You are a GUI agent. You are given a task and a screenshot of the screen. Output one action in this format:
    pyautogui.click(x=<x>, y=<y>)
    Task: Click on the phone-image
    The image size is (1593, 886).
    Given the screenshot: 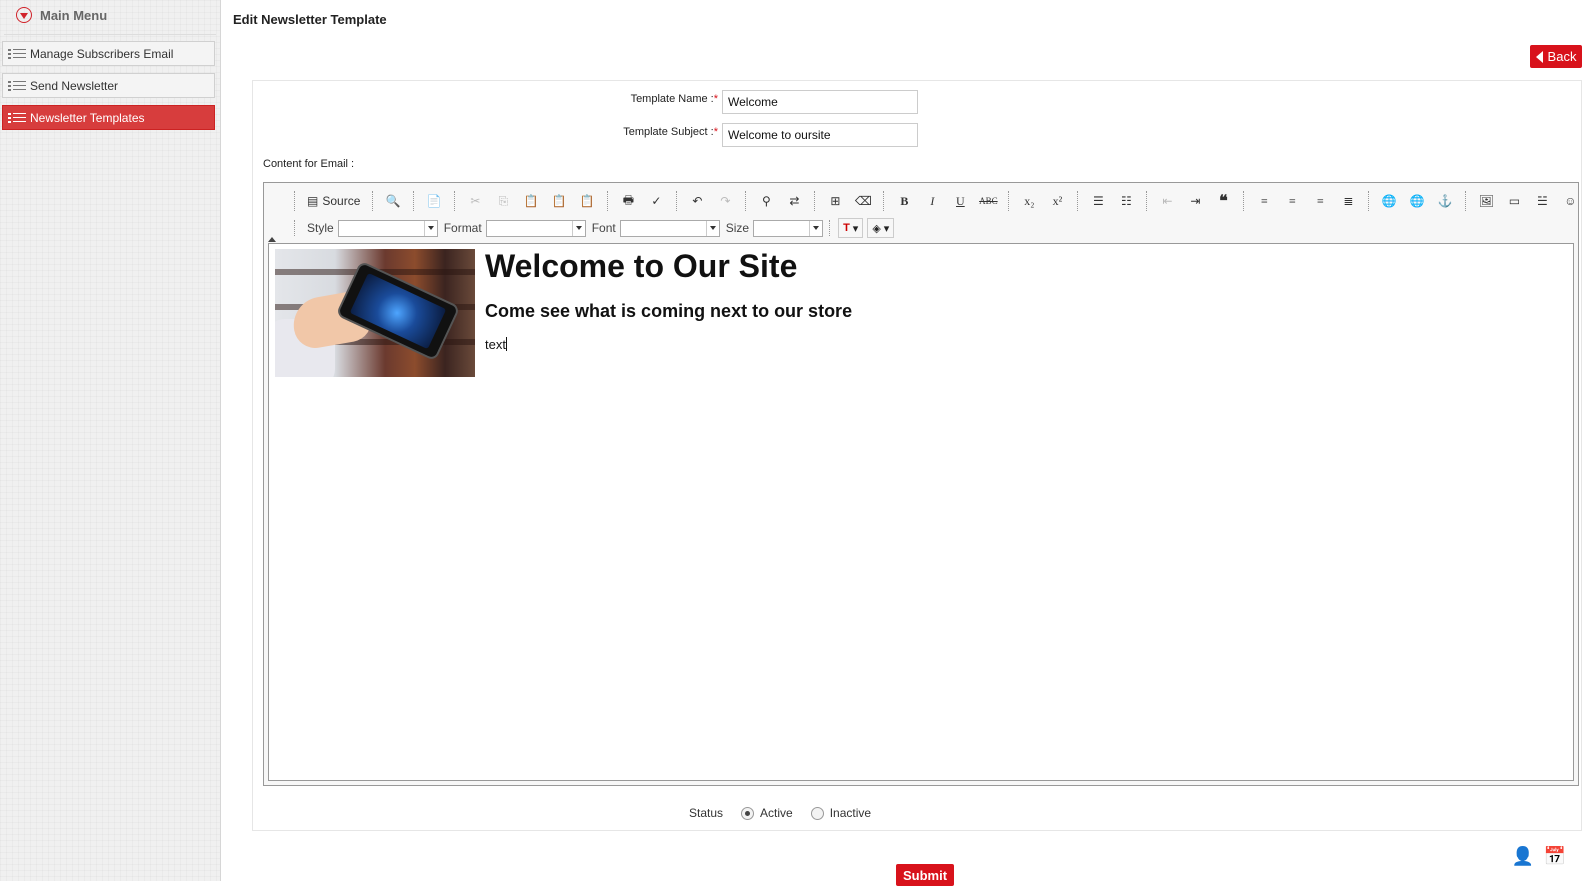 What is the action you would take?
    pyautogui.click(x=398, y=311)
    